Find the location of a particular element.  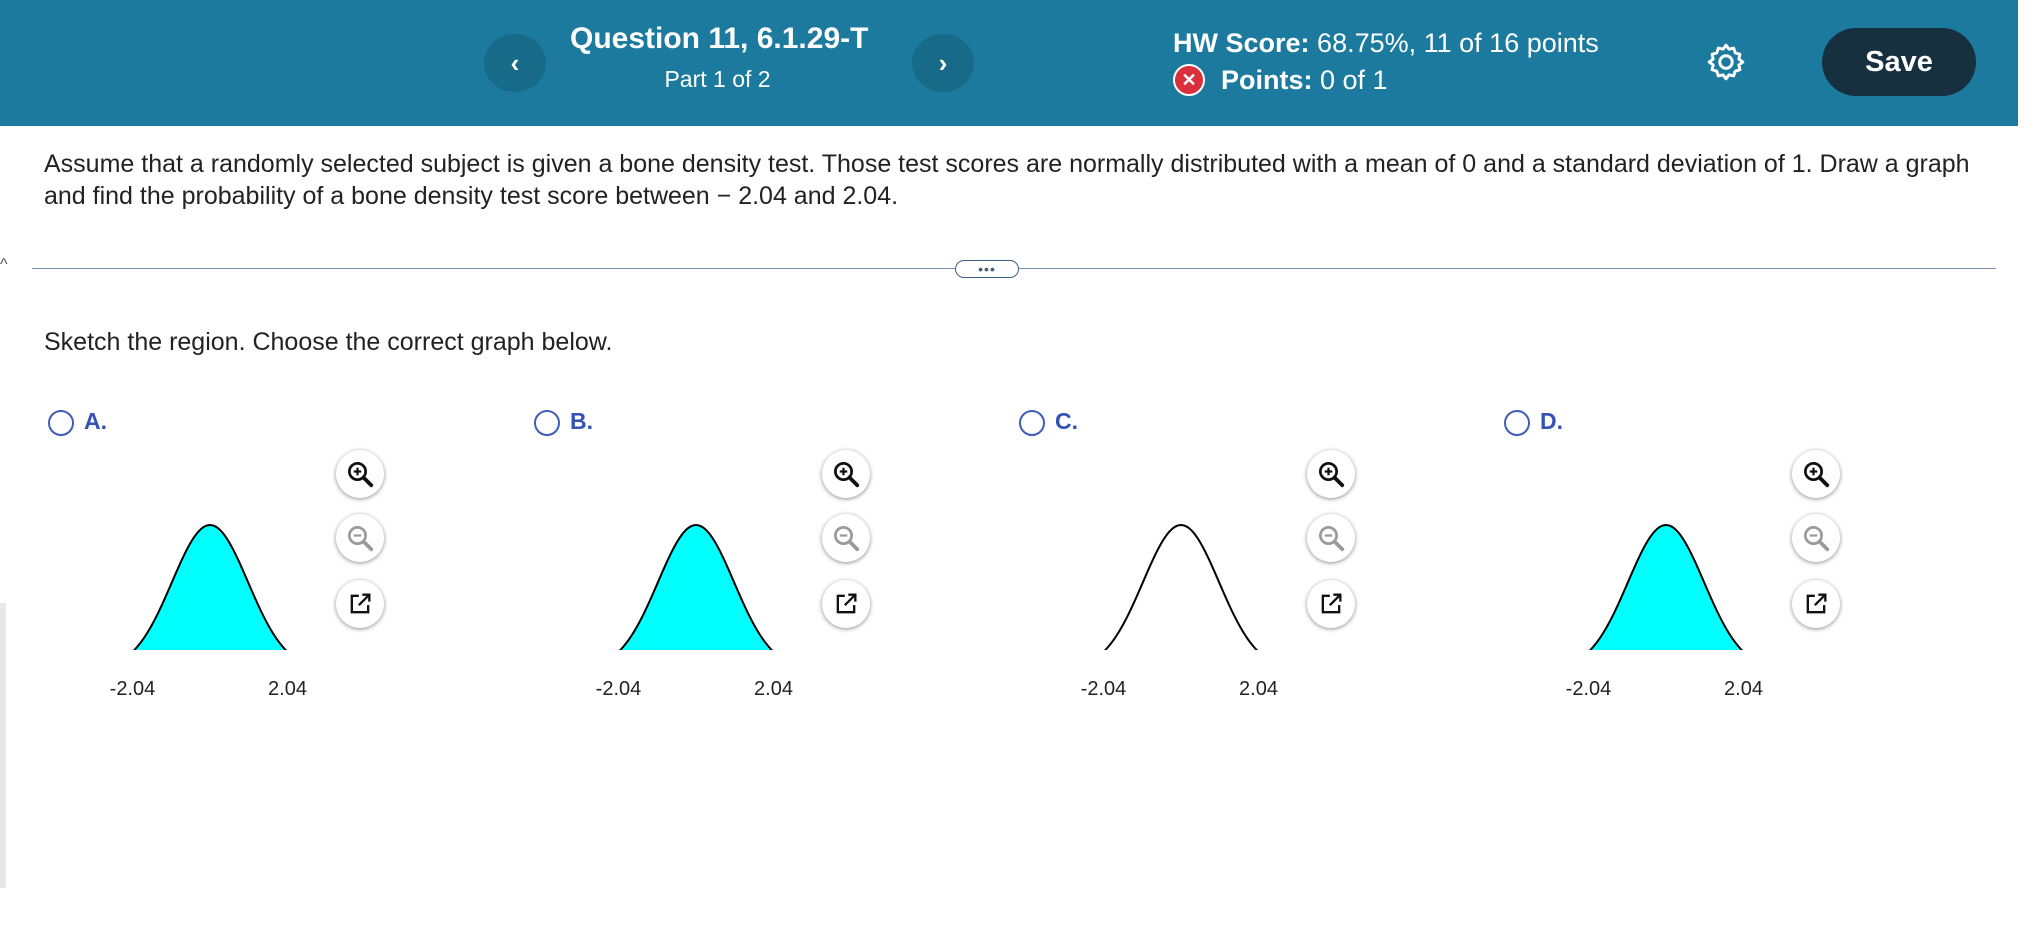

next-question-button: › is located at coordinates (943, 63).